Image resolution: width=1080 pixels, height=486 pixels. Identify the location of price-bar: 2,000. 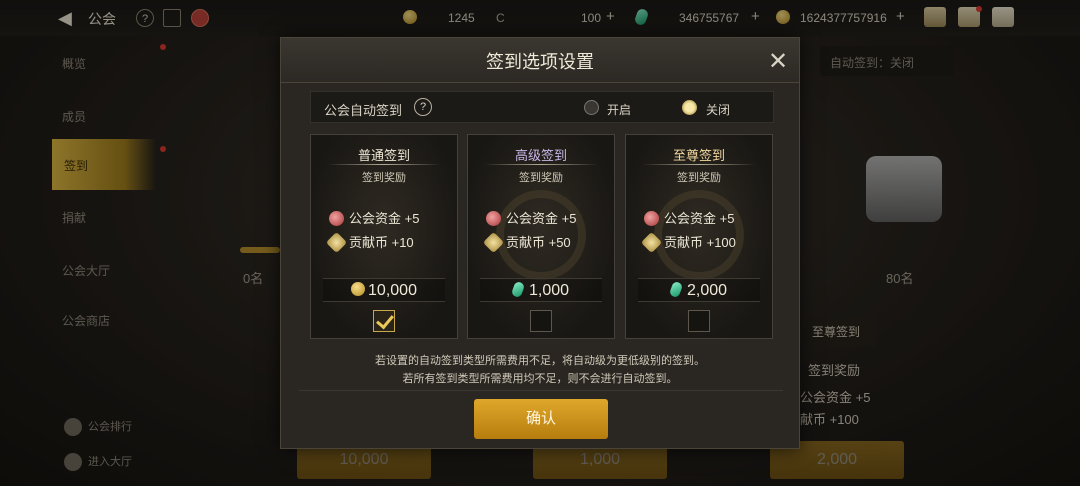
(699, 290).